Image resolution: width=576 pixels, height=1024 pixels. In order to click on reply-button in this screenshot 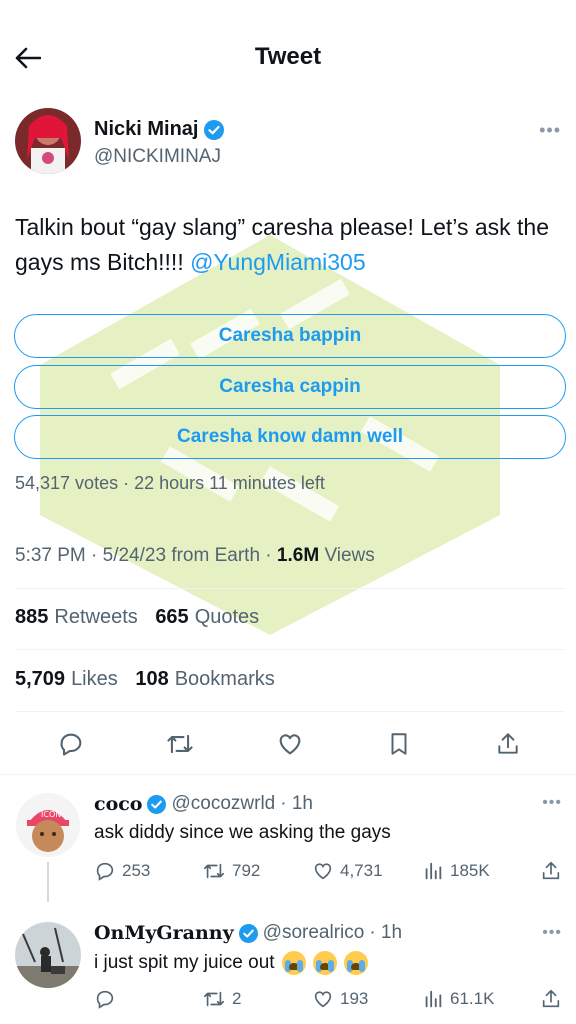, I will do `click(71, 744)`.